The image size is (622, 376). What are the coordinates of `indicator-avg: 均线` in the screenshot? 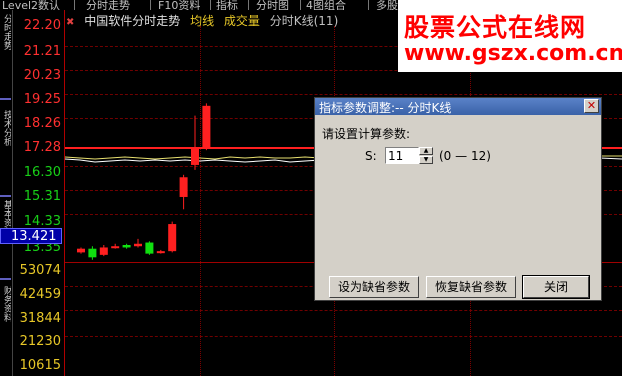 It's located at (202, 21).